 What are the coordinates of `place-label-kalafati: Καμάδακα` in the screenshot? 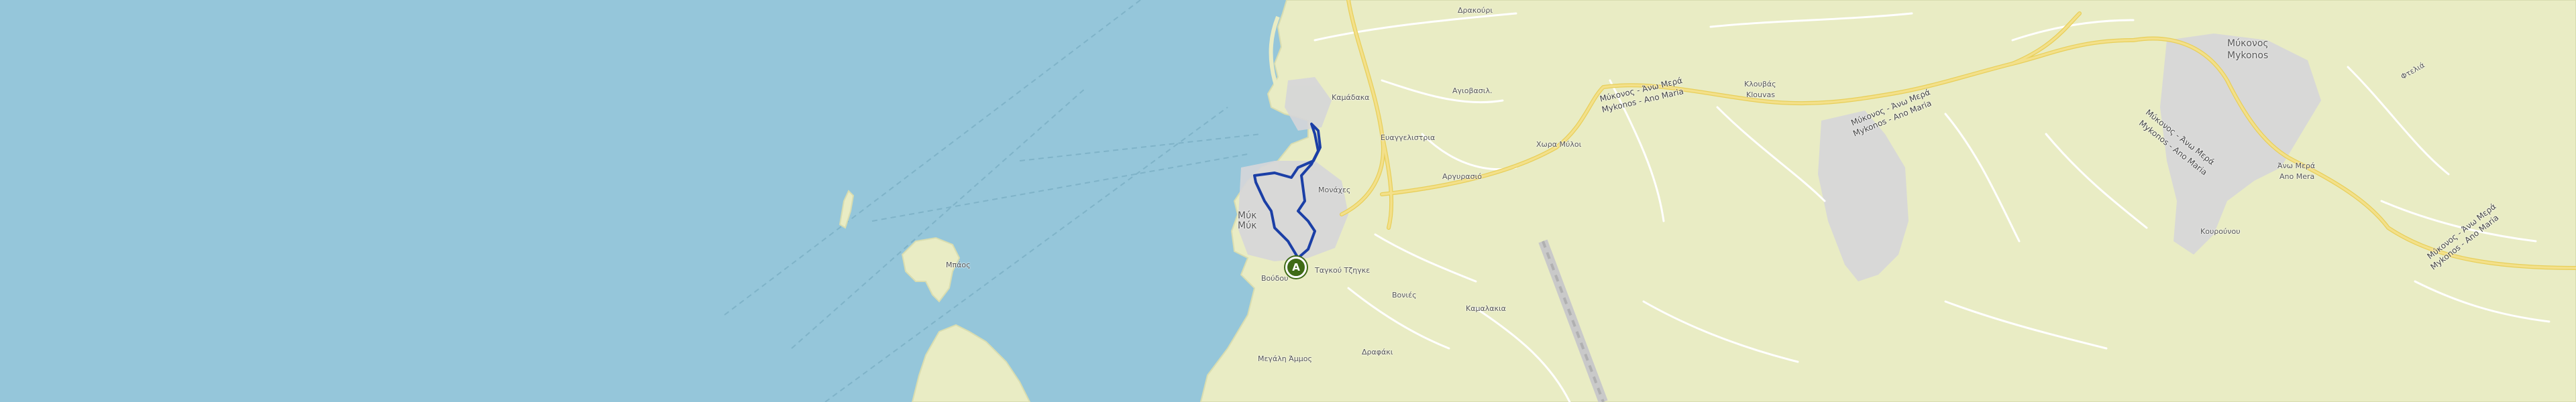 It's located at (1351, 98).